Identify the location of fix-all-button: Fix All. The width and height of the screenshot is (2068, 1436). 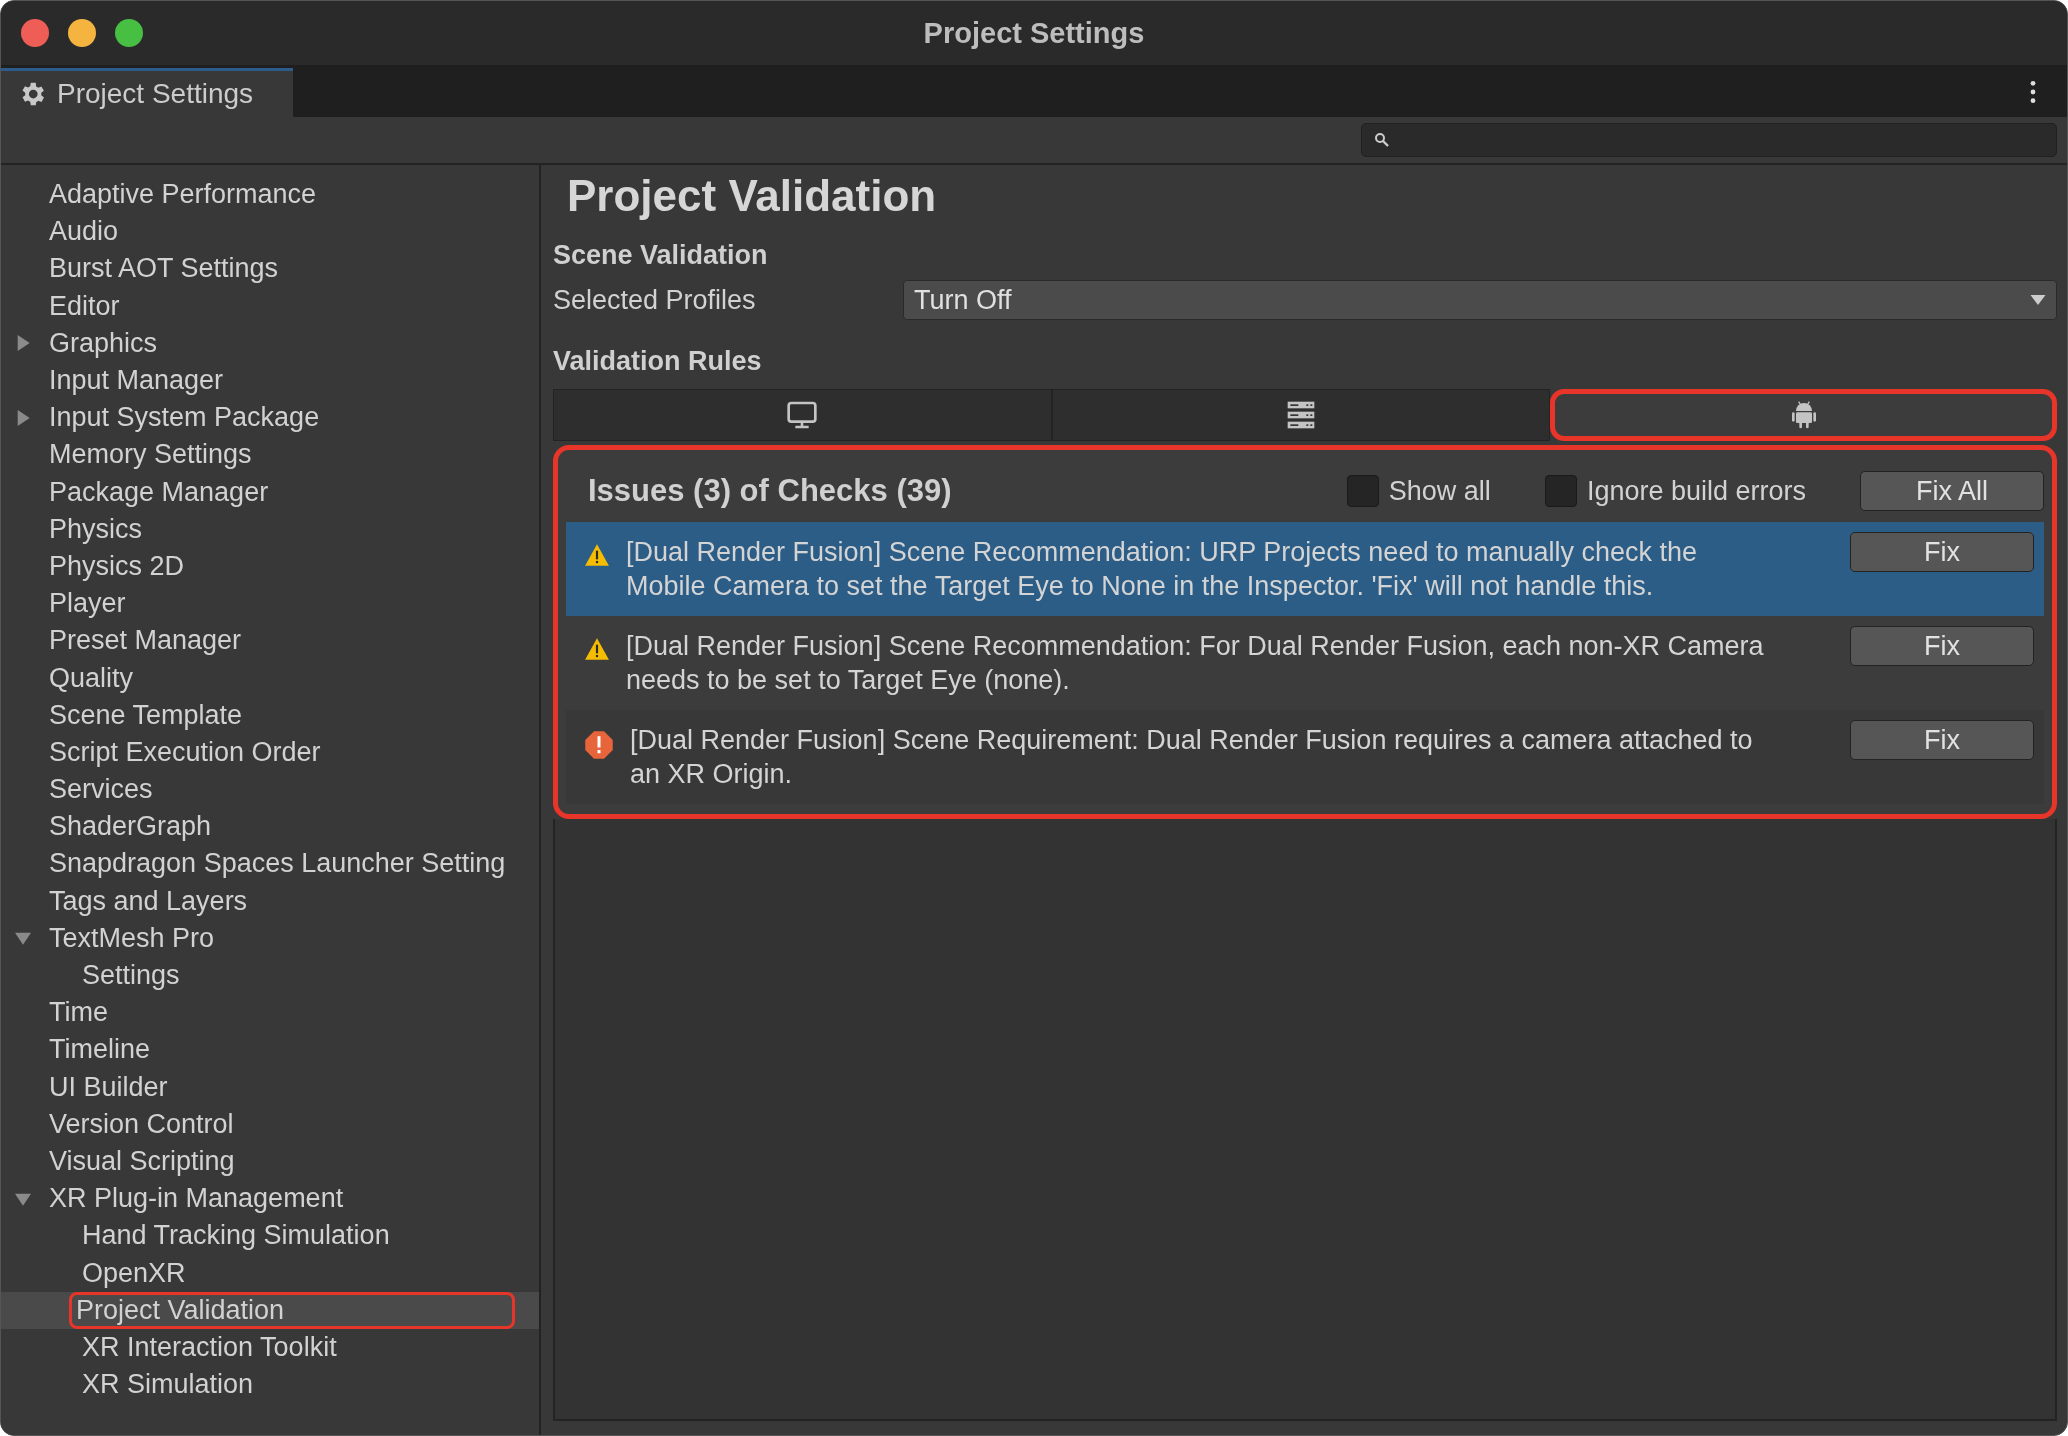
(1952, 491).